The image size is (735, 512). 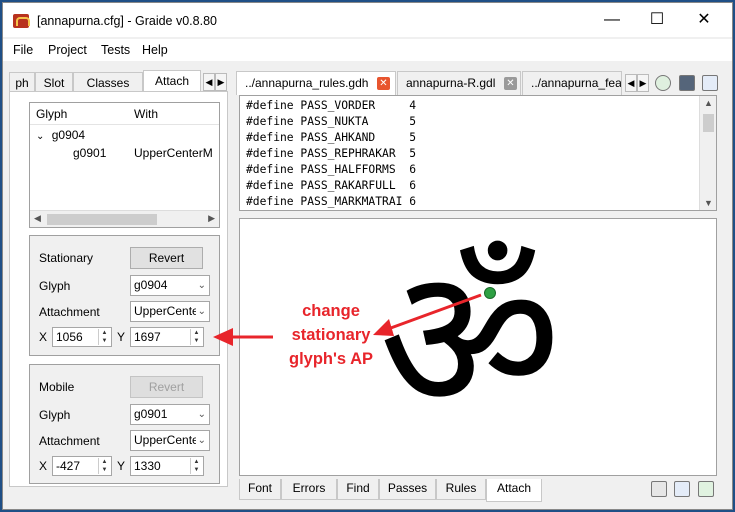 What do you see at coordinates (612, 20) in the screenshot?
I see `minimize-button: —` at bounding box center [612, 20].